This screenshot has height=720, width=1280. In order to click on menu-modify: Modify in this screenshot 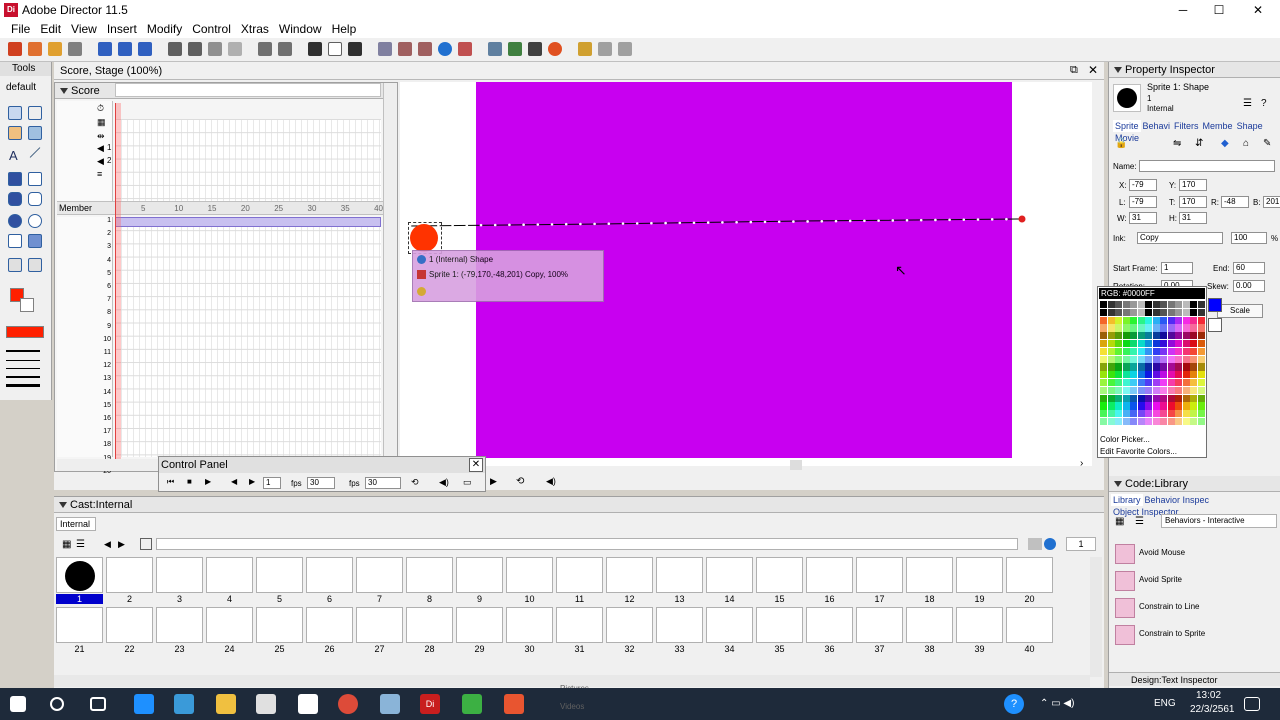, I will do `click(164, 29)`.